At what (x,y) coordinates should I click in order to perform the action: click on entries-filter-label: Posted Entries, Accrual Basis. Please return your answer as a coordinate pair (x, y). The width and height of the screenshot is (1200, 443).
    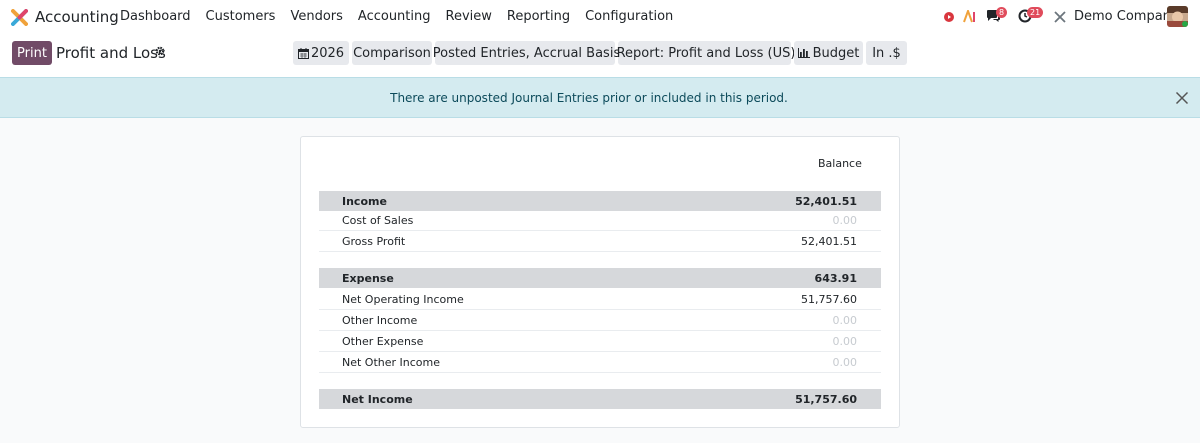
    Looking at the image, I should click on (526, 53).